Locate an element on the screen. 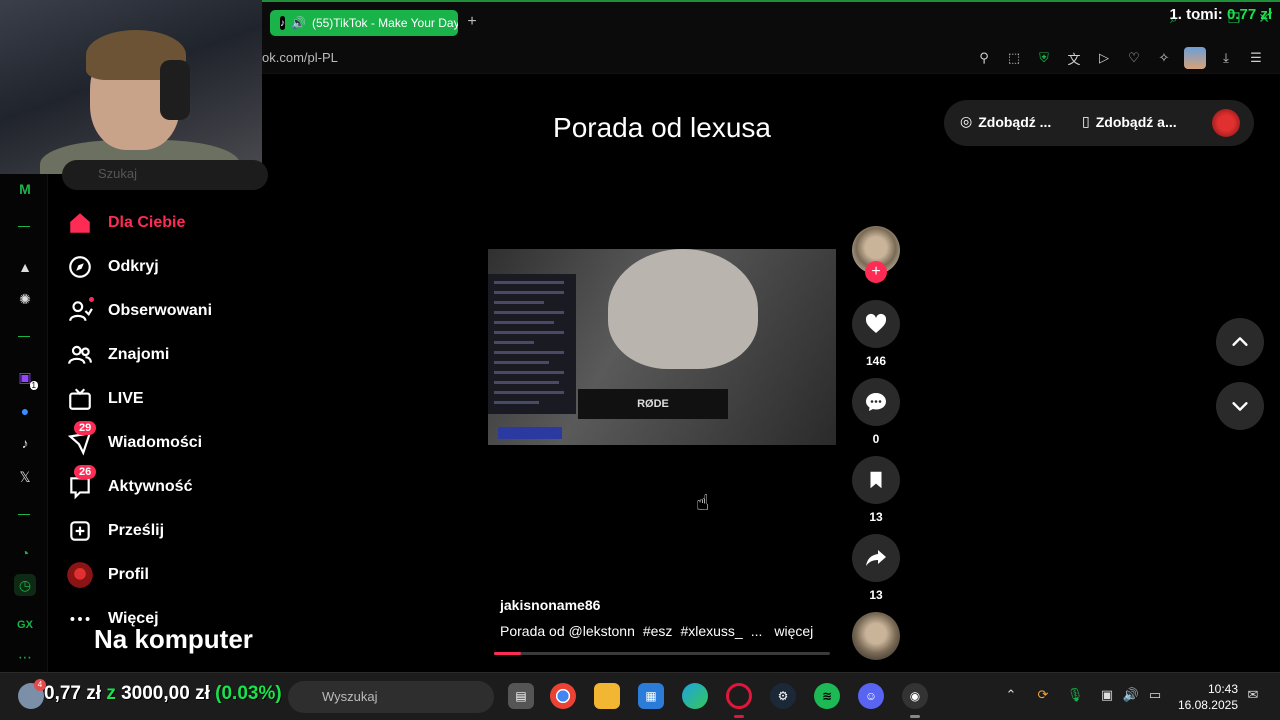 This screenshot has width=1280, height=720. sidebar-item-profile: Profil is located at coordinates (107, 575).